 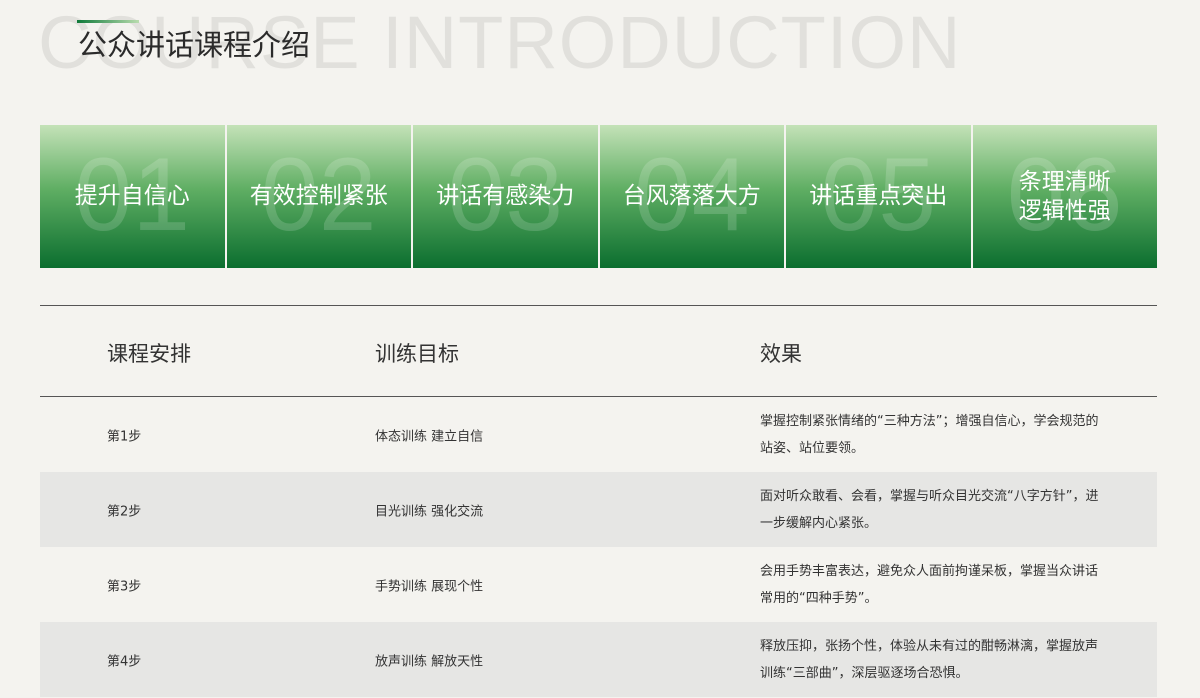 What do you see at coordinates (149, 354) in the screenshot?
I see `column-header-schedule: 课程安排` at bounding box center [149, 354].